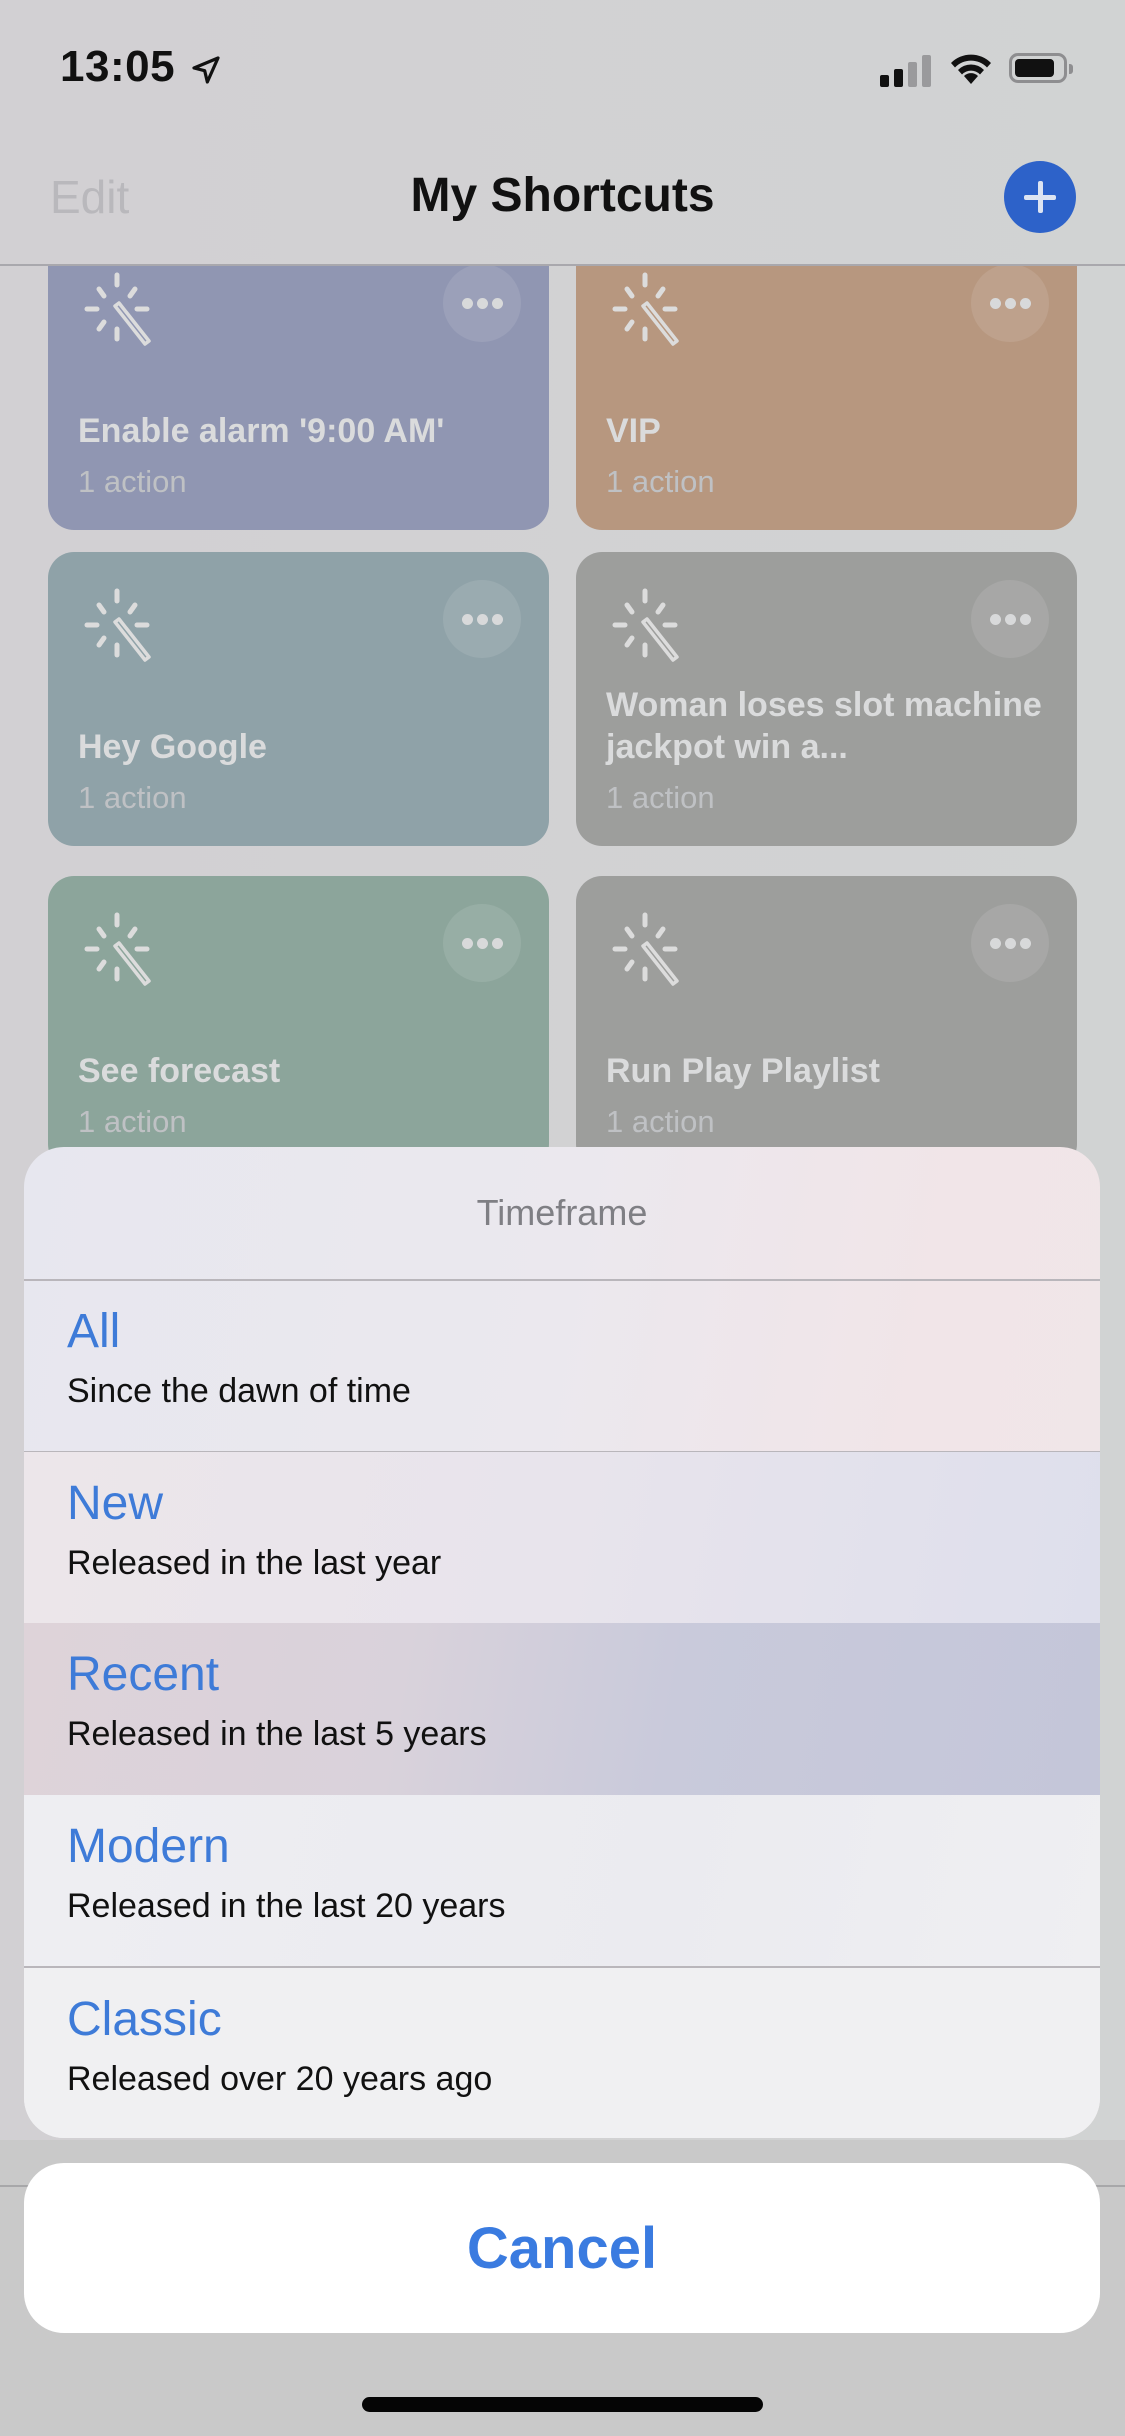  What do you see at coordinates (144, 2019) in the screenshot?
I see `option-label: Classic` at bounding box center [144, 2019].